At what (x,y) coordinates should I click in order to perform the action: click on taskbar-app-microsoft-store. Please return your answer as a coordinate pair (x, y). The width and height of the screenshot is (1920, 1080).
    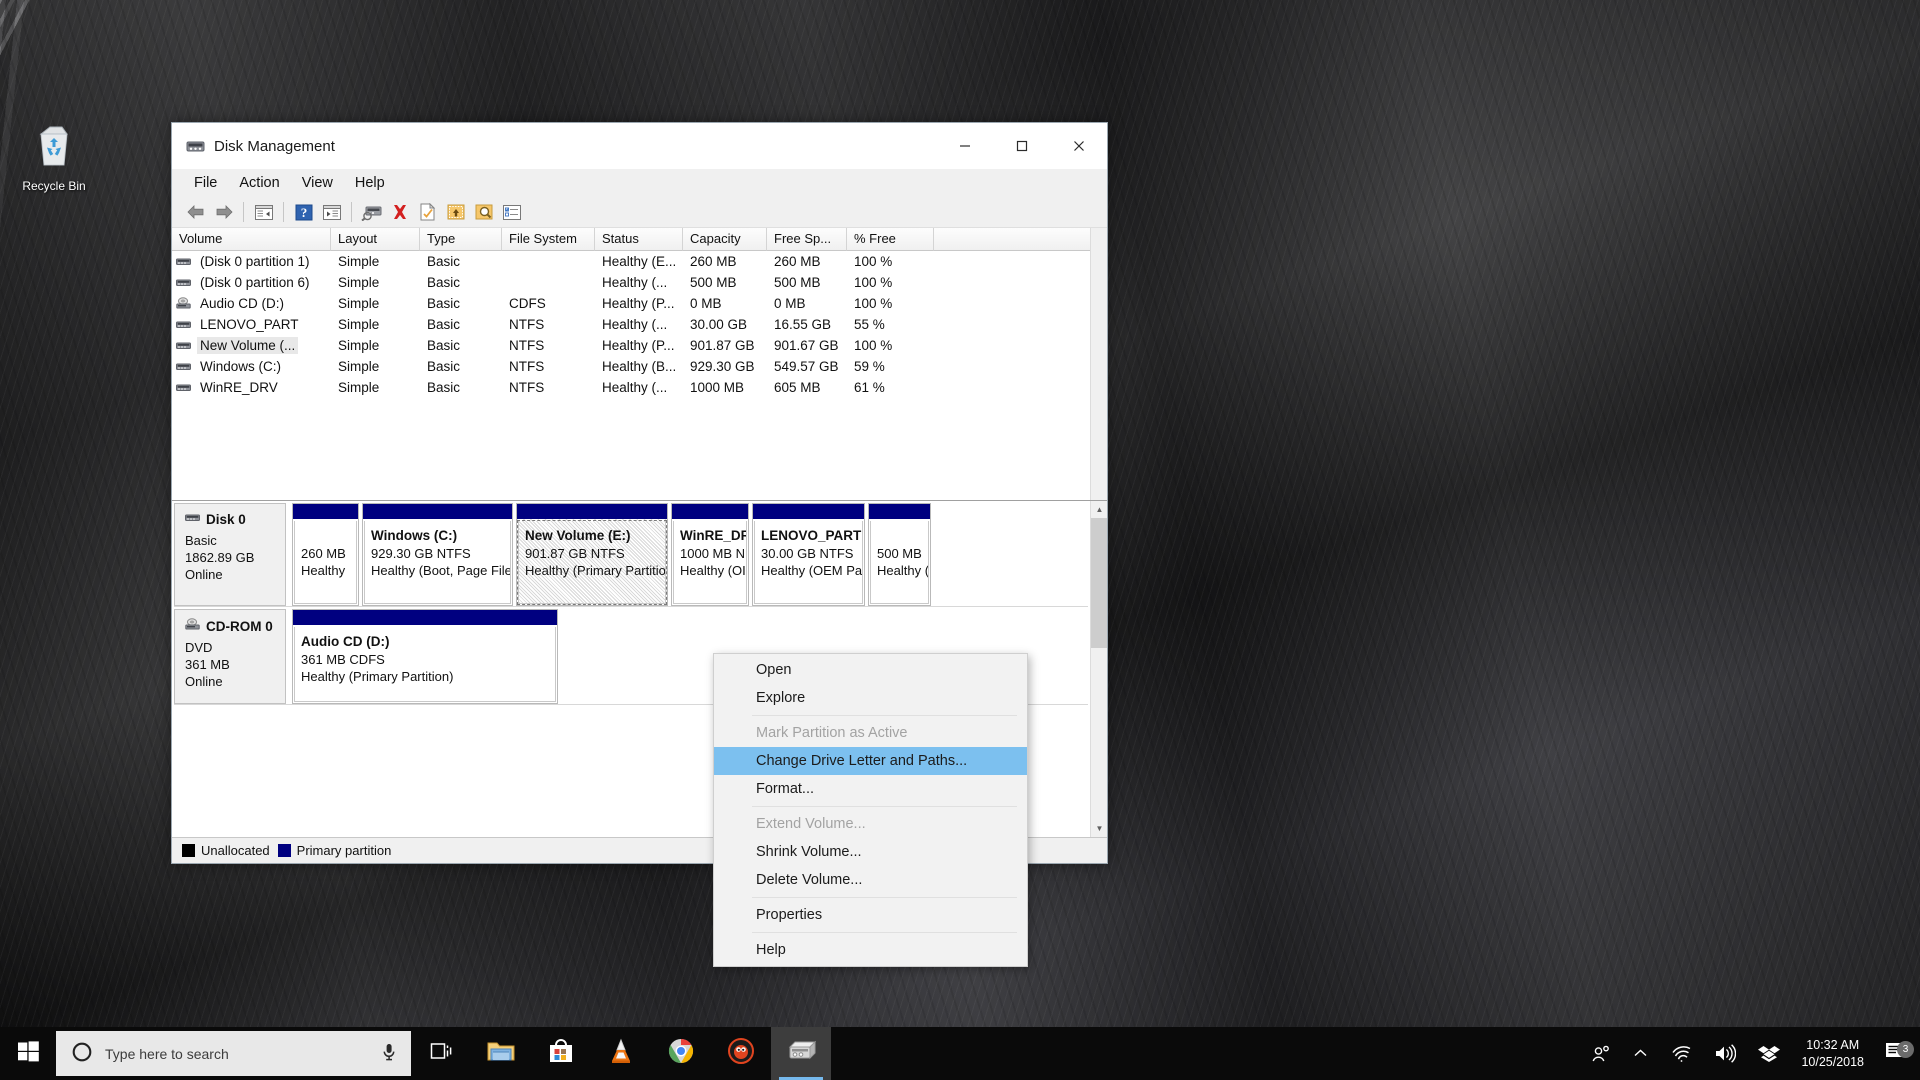
    Looking at the image, I should click on (561, 1053).